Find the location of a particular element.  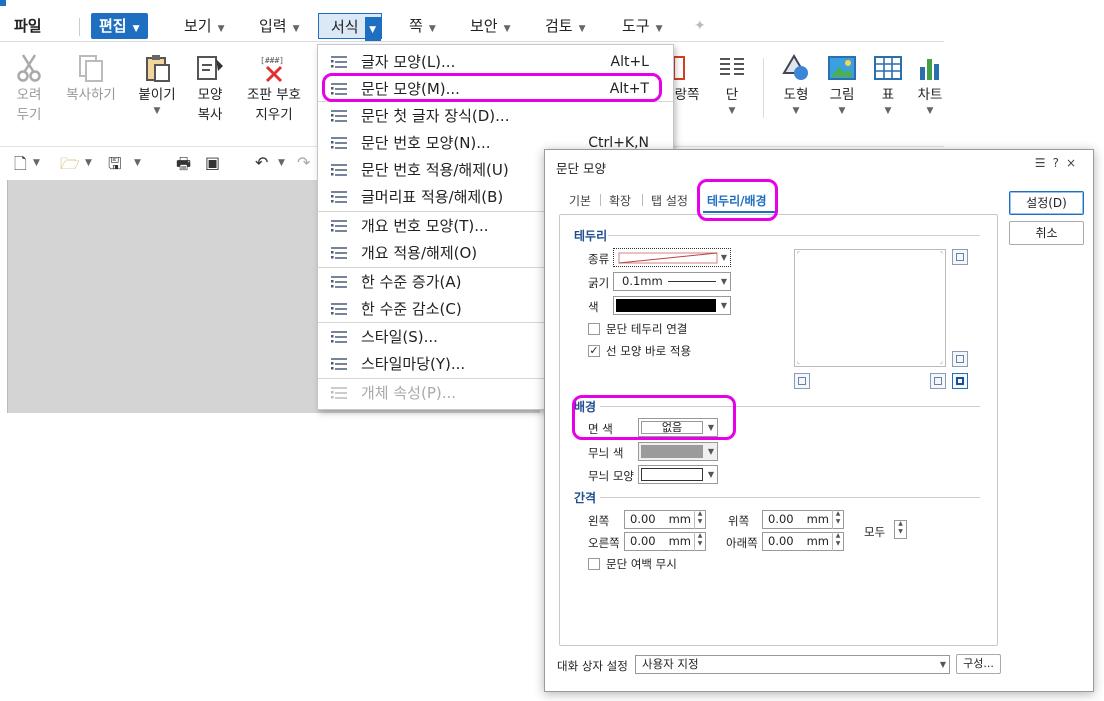

cancel-button: 취소 is located at coordinates (1046, 233).